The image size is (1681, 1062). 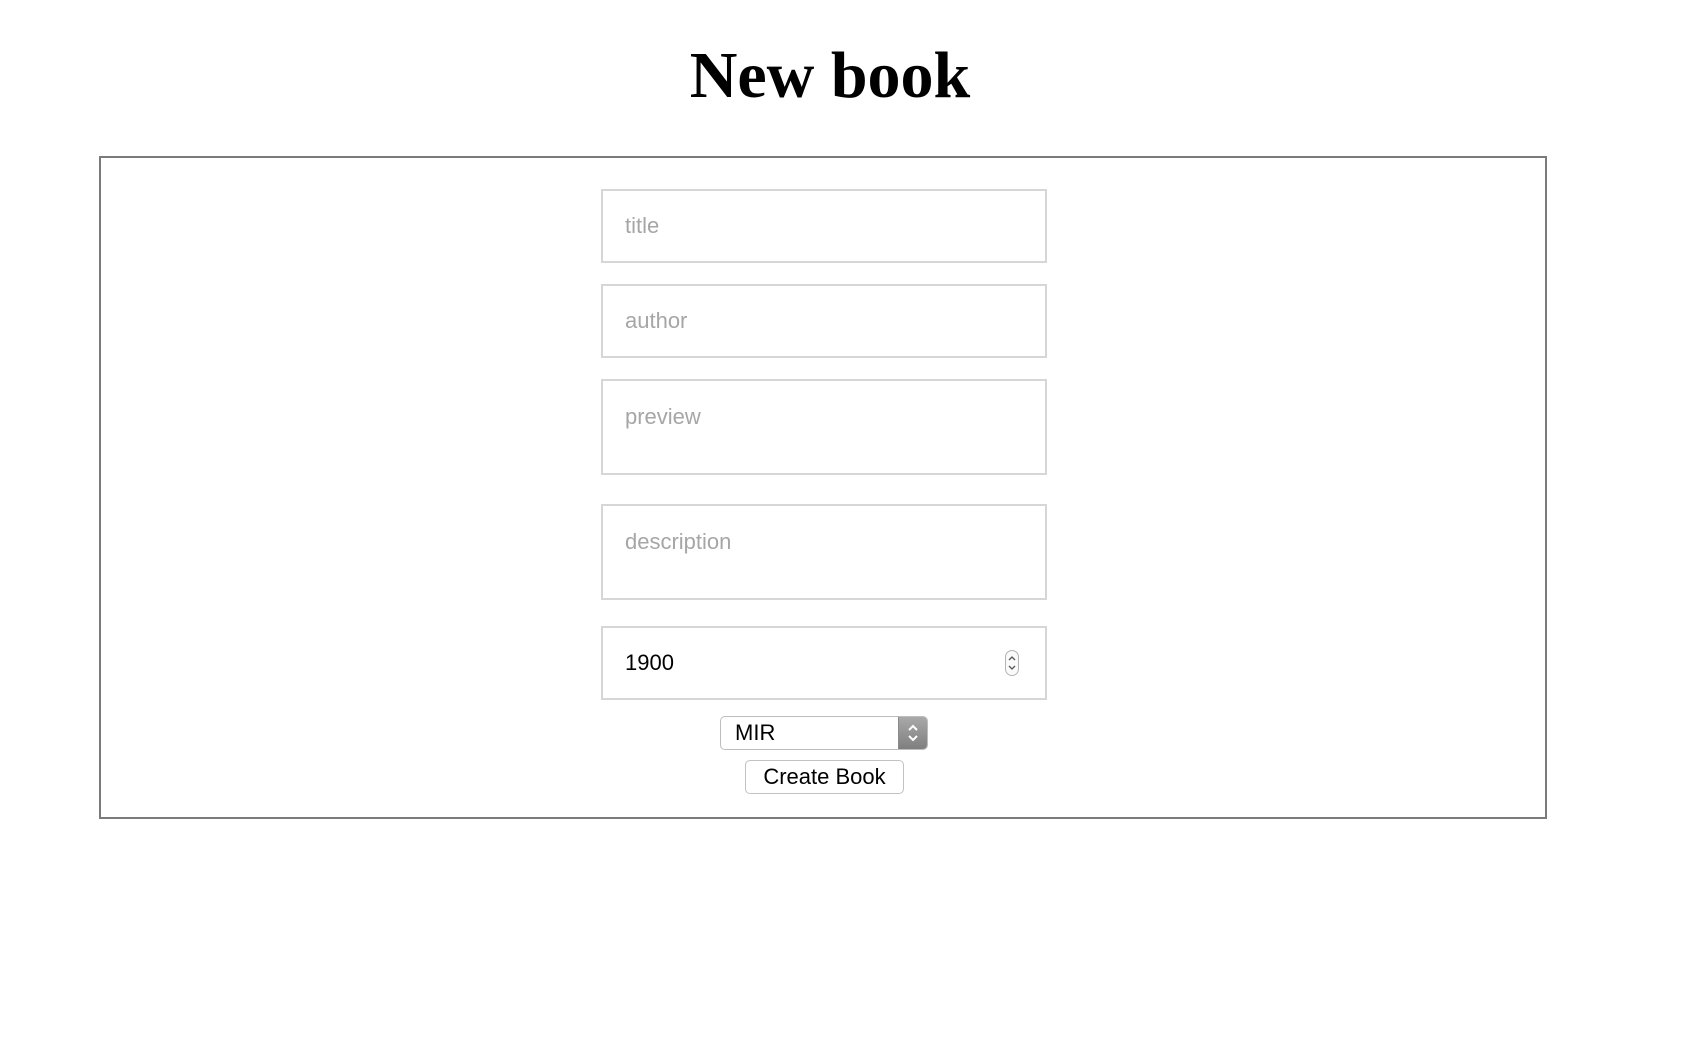 What do you see at coordinates (649, 662) in the screenshot?
I see `year-value: 1900` at bounding box center [649, 662].